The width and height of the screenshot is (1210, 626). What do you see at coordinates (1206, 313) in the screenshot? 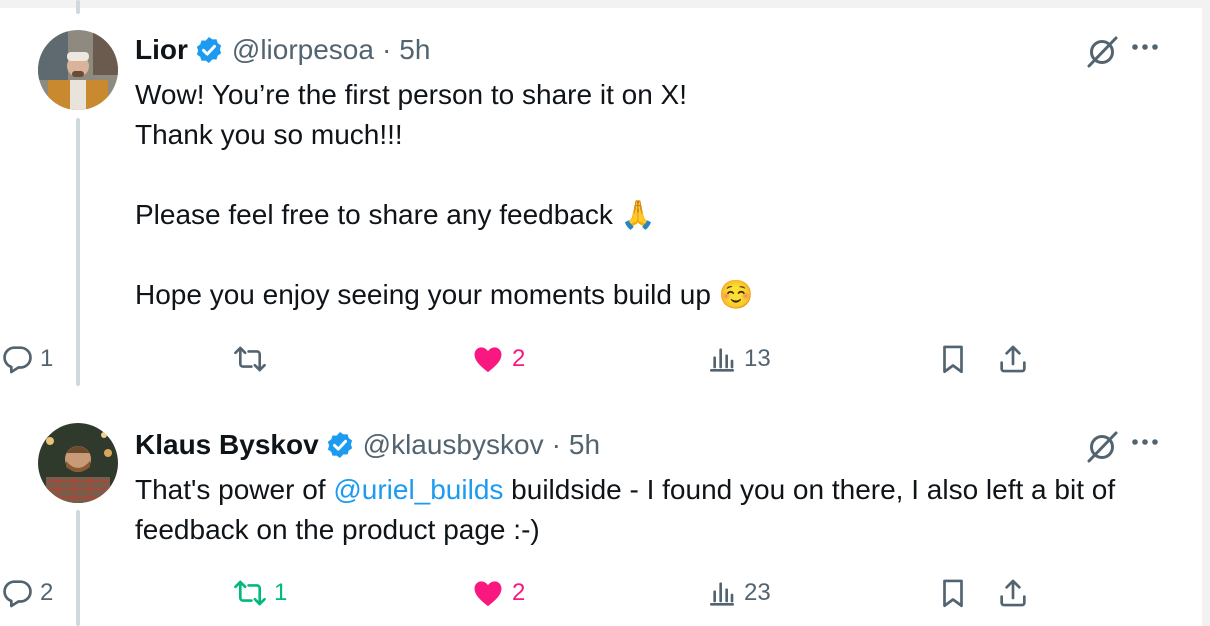
I see `right-divider` at bounding box center [1206, 313].